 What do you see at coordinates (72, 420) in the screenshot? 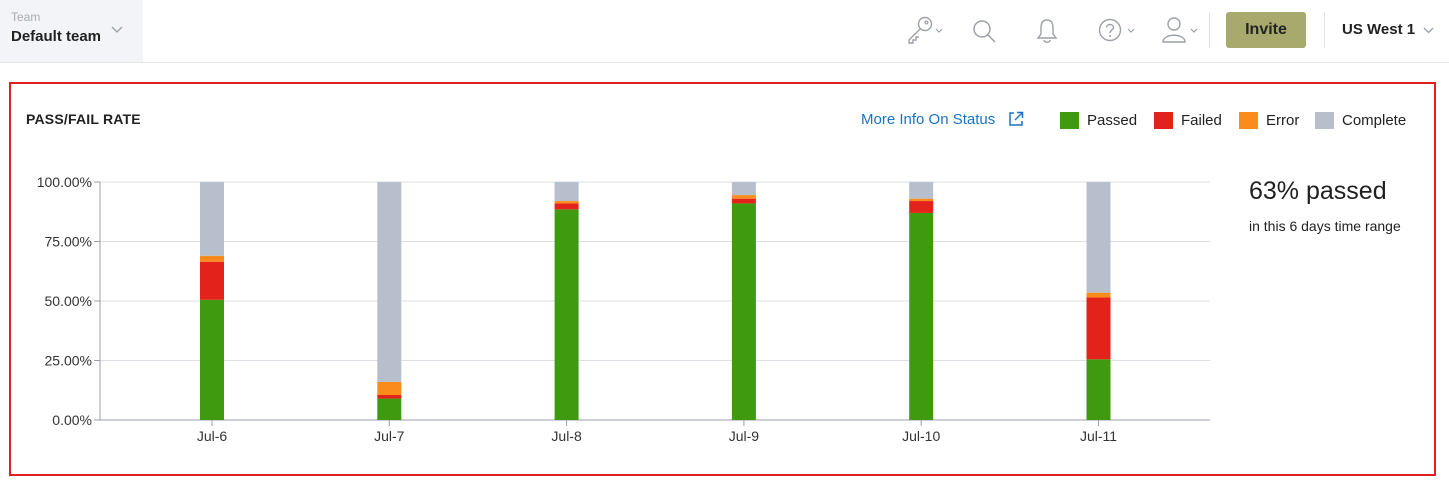
I see `y-tick-label: 0.00%` at bounding box center [72, 420].